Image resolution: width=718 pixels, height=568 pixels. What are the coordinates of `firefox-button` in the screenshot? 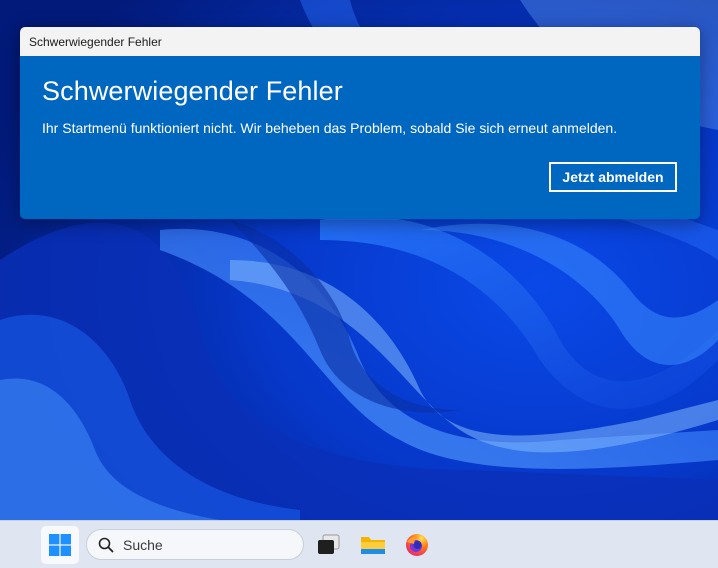 It's located at (417, 545).